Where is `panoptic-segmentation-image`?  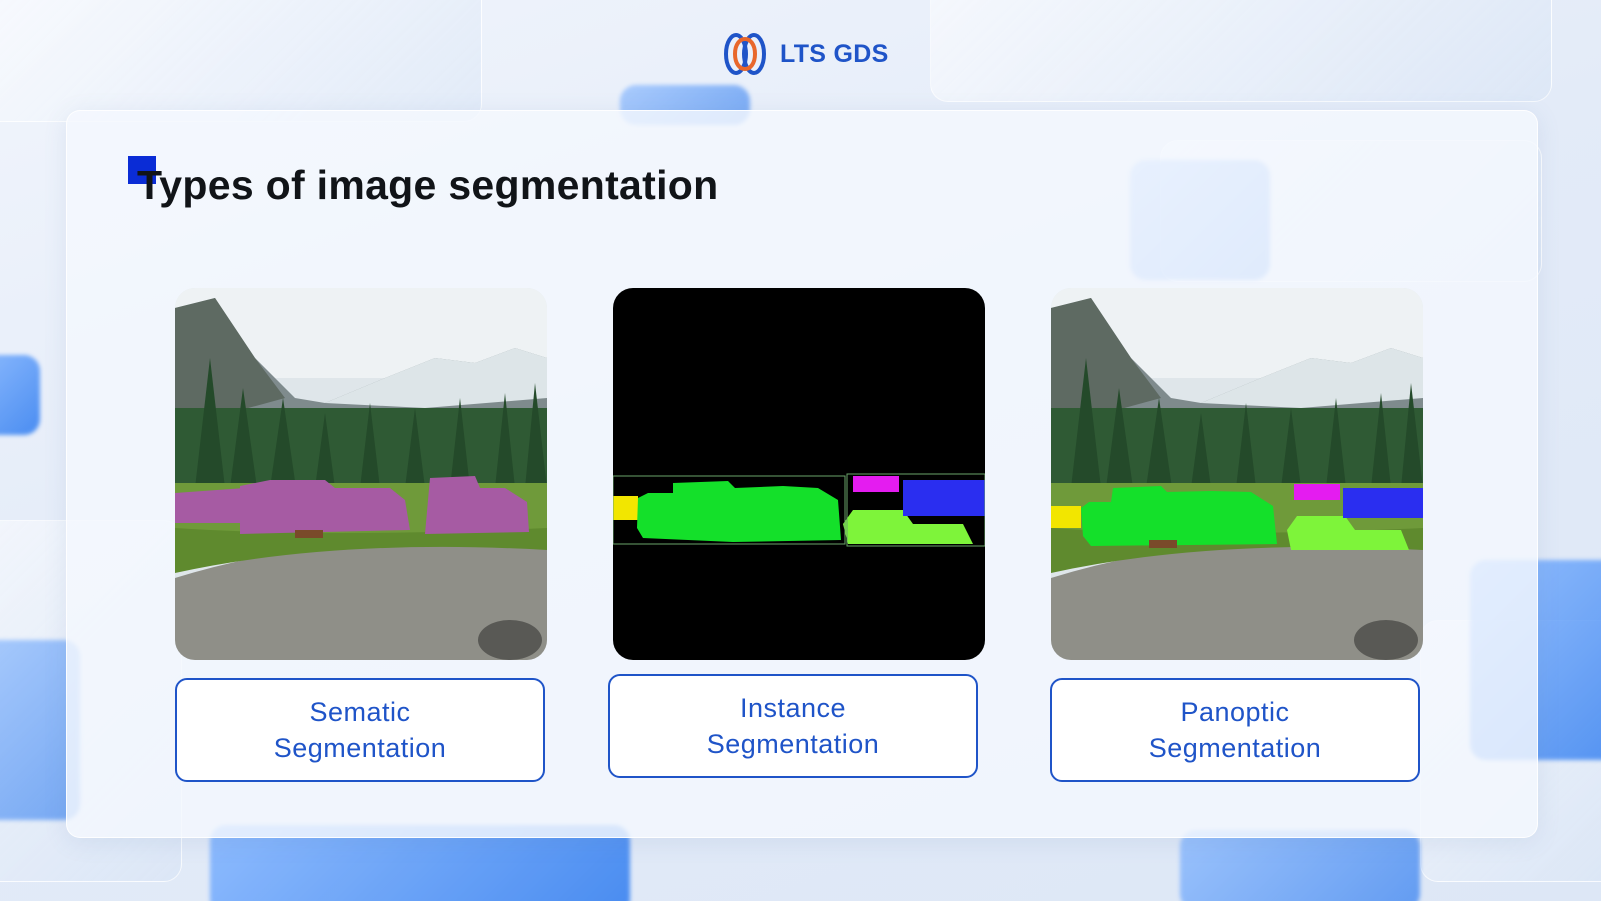 panoptic-segmentation-image is located at coordinates (1237, 474).